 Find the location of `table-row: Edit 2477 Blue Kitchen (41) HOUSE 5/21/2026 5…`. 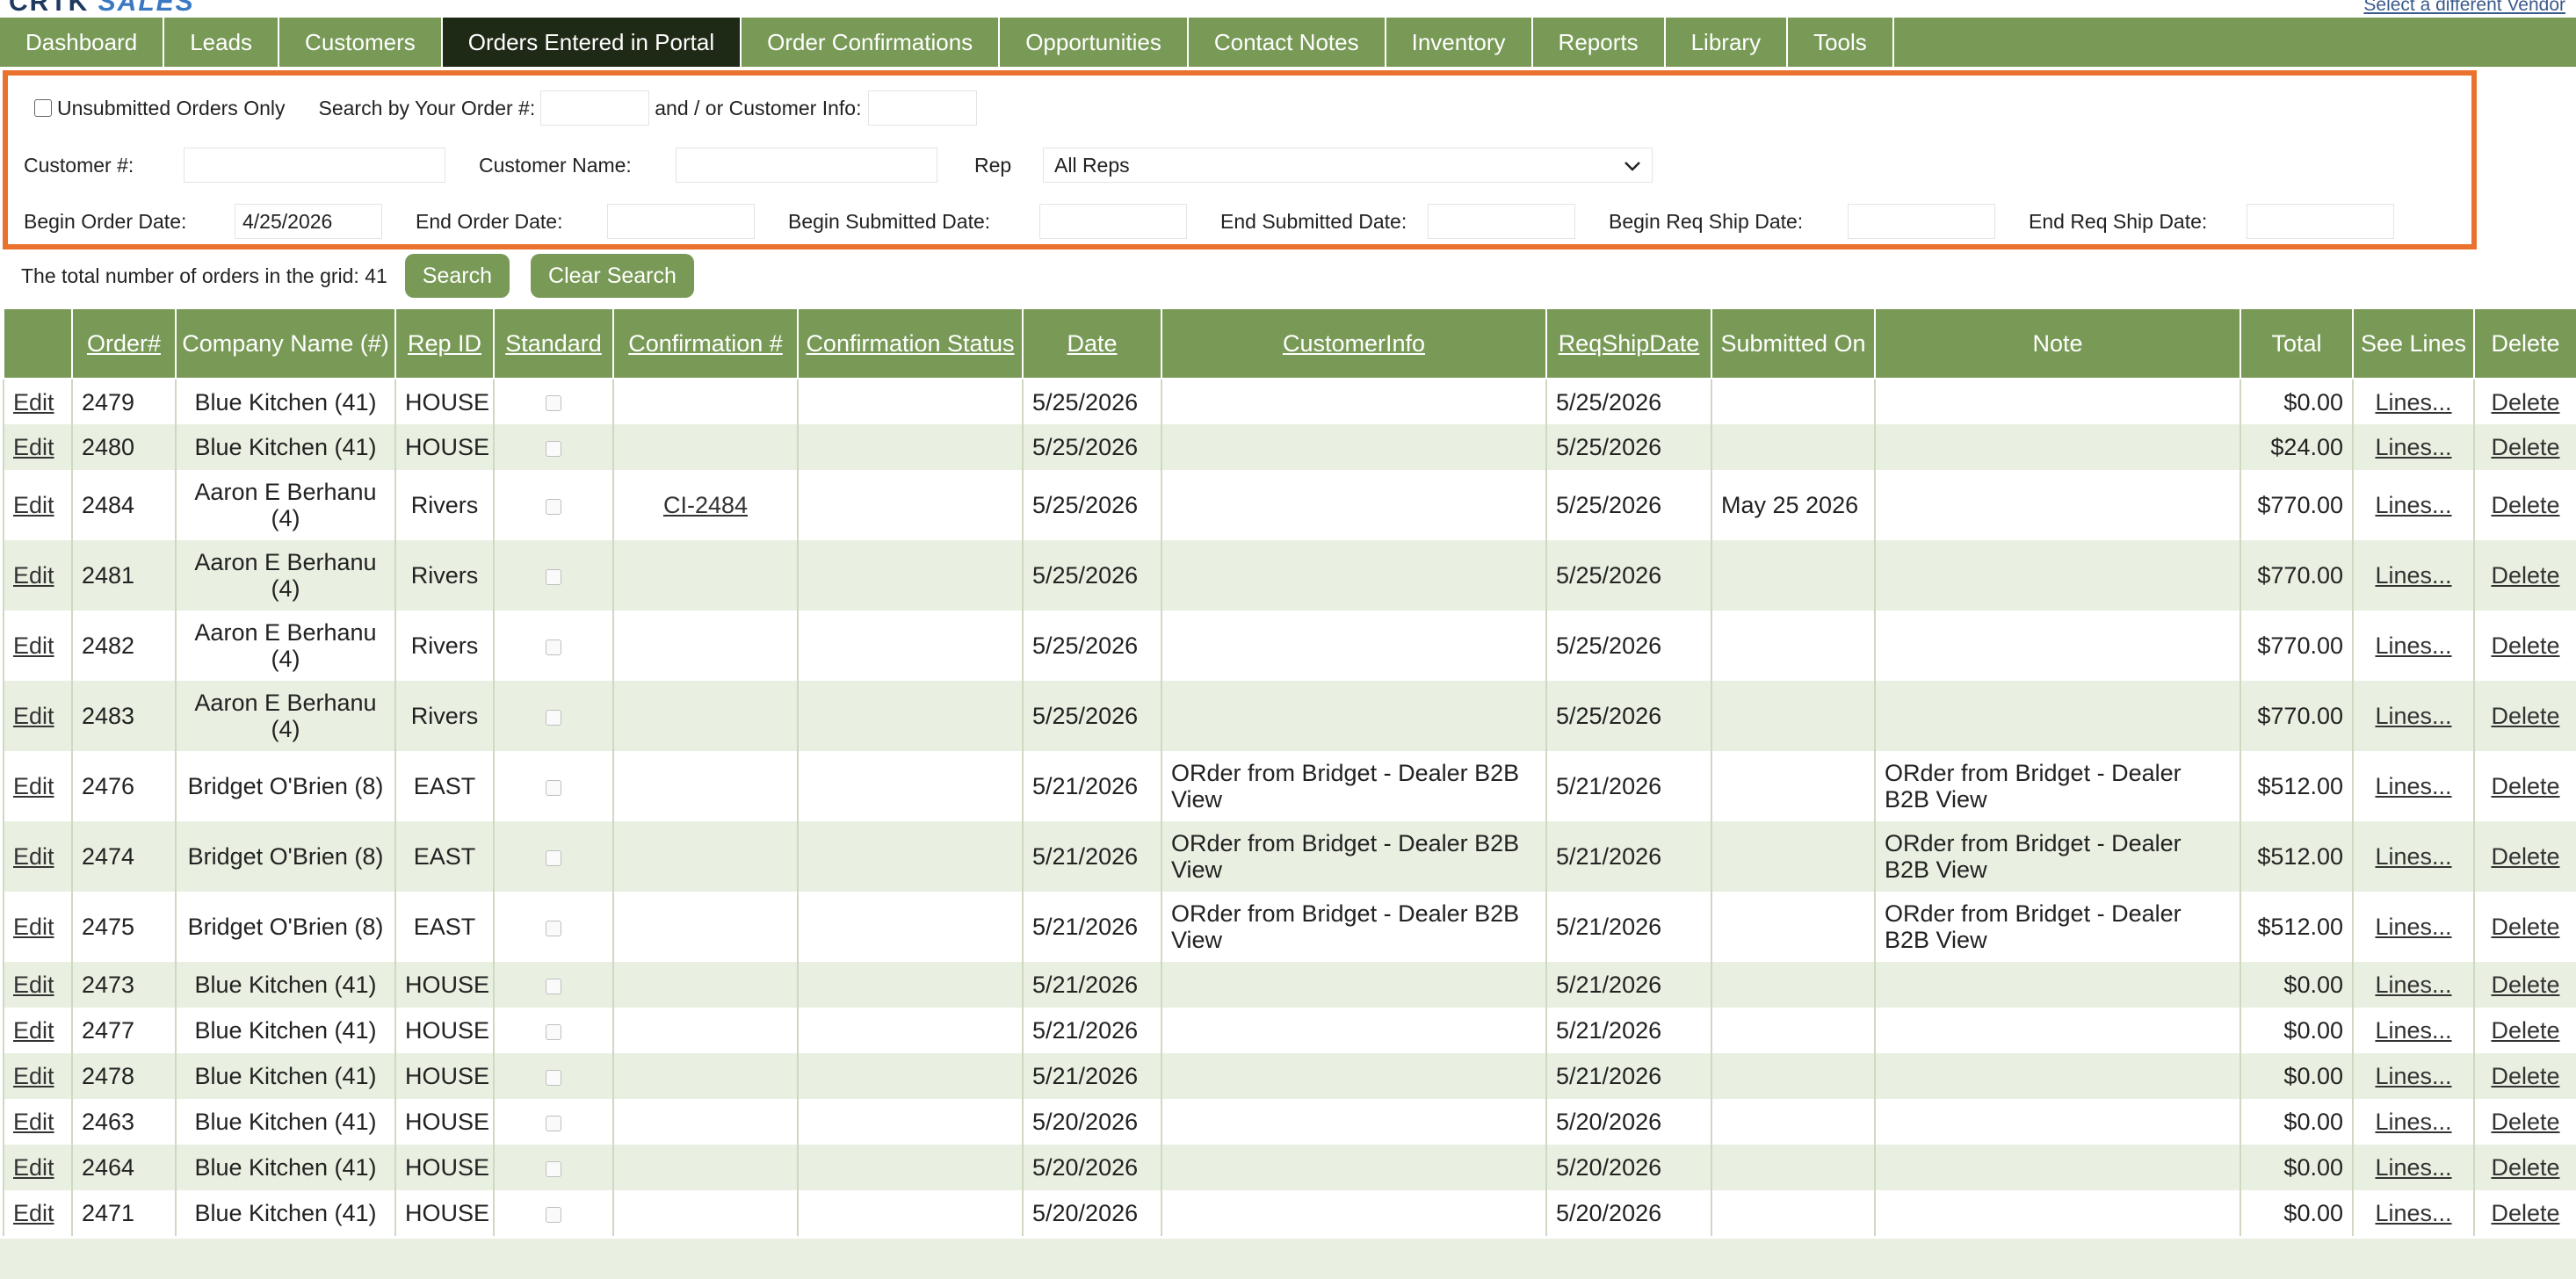

table-row: Edit 2477 Blue Kitchen (41) HOUSE 5/21/2026 5… is located at coordinates (1289, 1030).